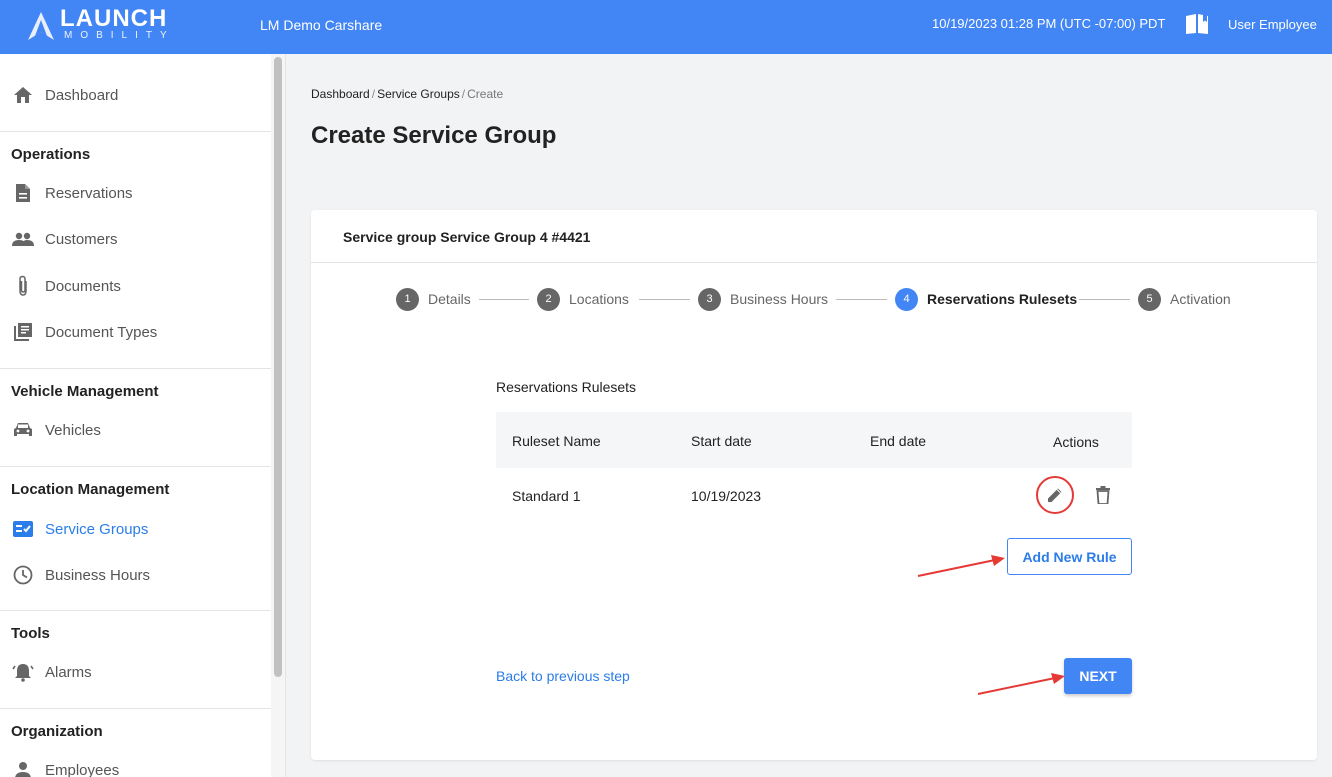 The image size is (1332, 777). I want to click on sidebar-scrollbar, so click(278, 415).